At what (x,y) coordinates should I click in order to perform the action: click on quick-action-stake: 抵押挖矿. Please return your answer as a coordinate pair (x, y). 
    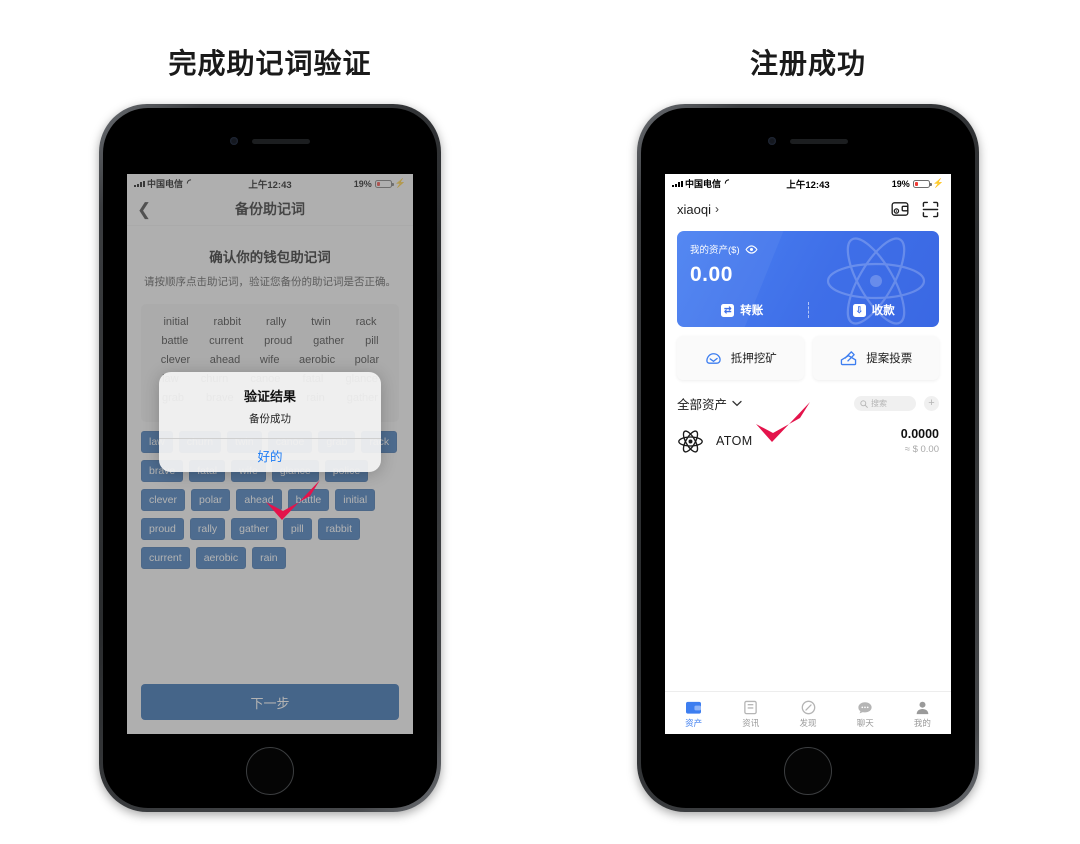
    Looking at the image, I should click on (740, 358).